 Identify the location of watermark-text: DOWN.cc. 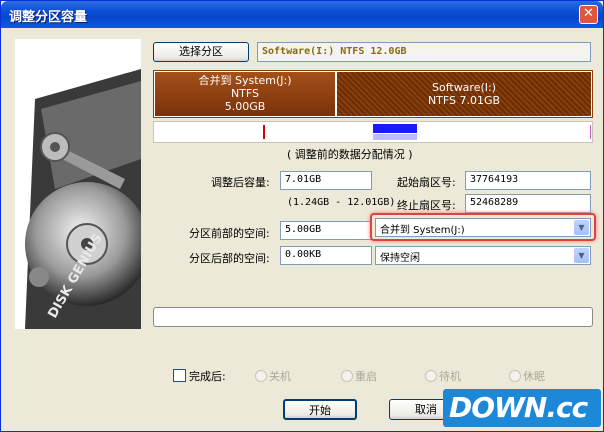
(518, 407).